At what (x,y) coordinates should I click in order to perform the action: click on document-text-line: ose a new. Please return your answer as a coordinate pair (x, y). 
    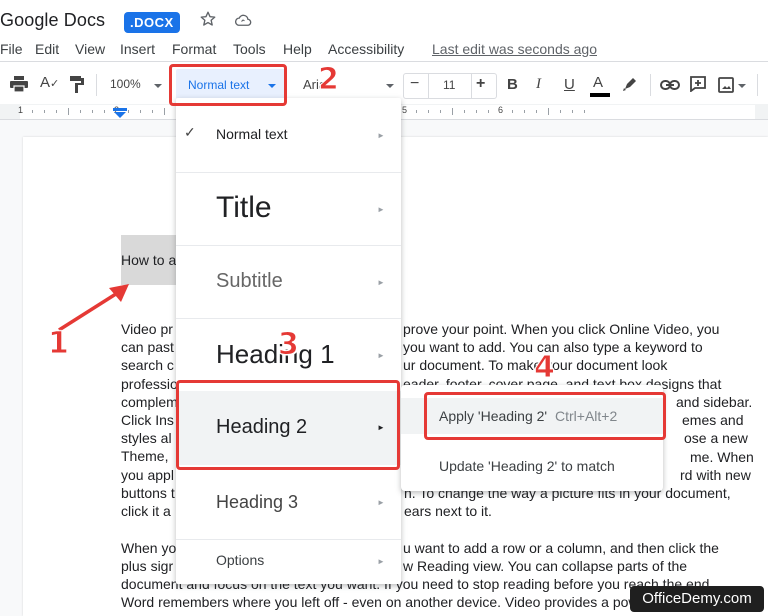
    Looking at the image, I should click on (716, 438).